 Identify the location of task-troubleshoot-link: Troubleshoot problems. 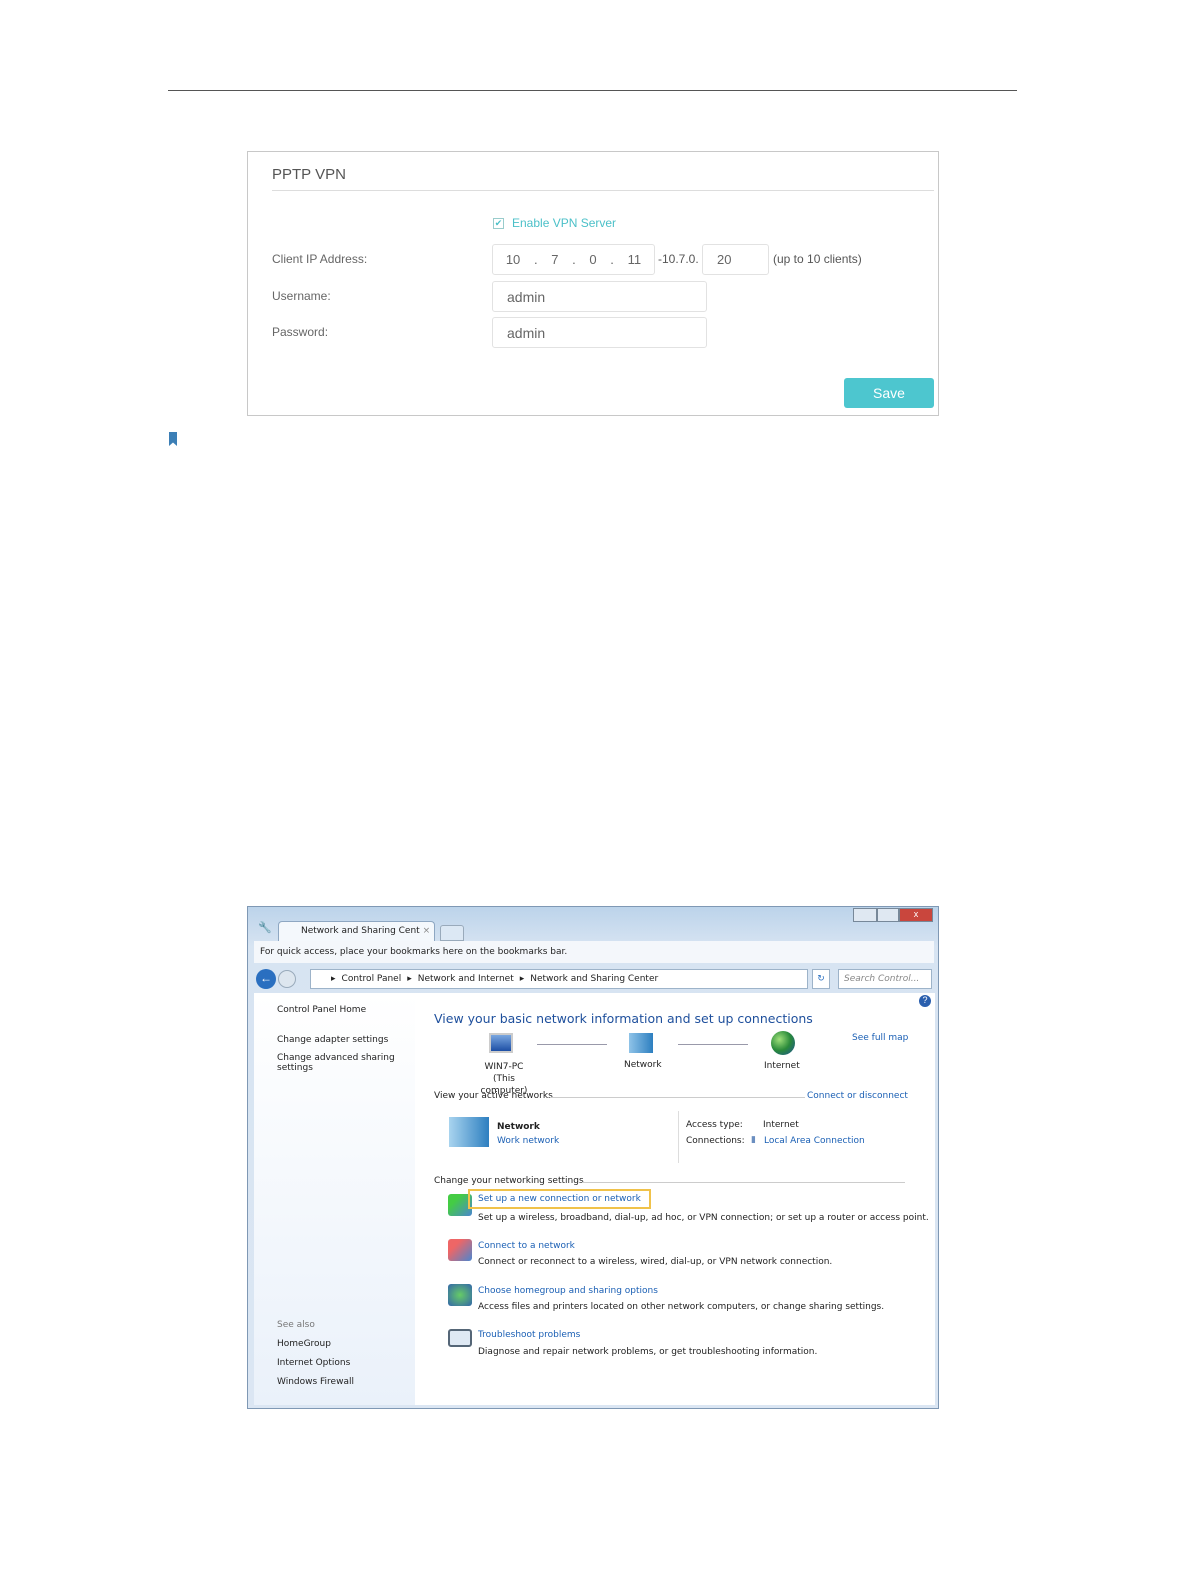
(529, 1335).